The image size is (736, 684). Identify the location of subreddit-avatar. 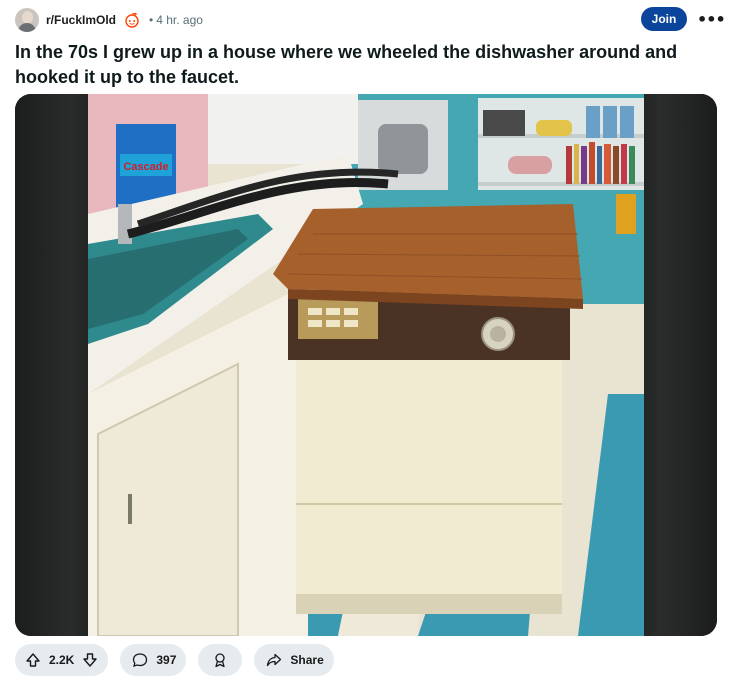
(27, 20).